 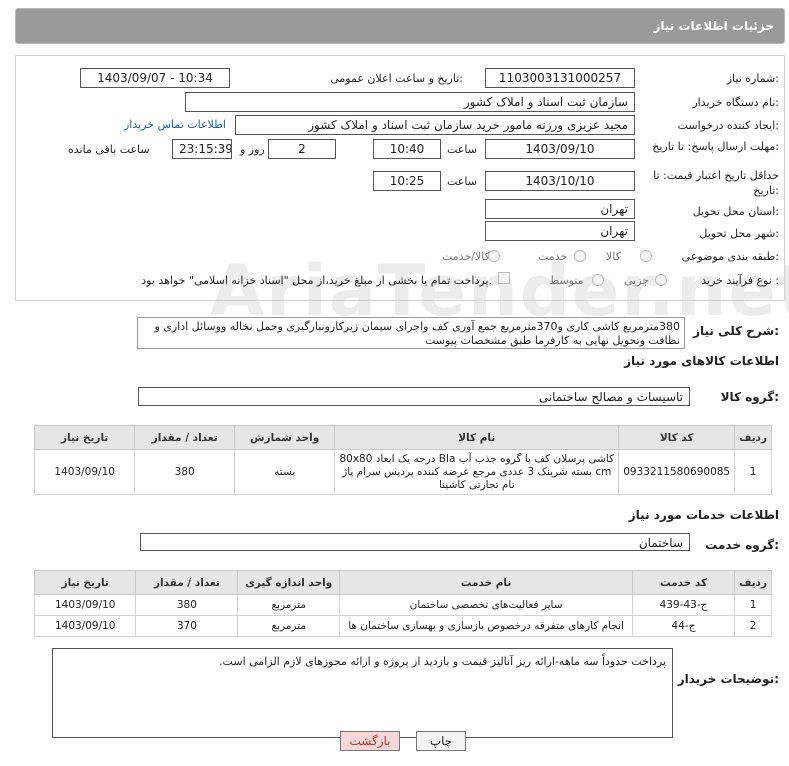 What do you see at coordinates (683, 605) in the screenshot?
I see `services-row-code: ج-43-439` at bounding box center [683, 605].